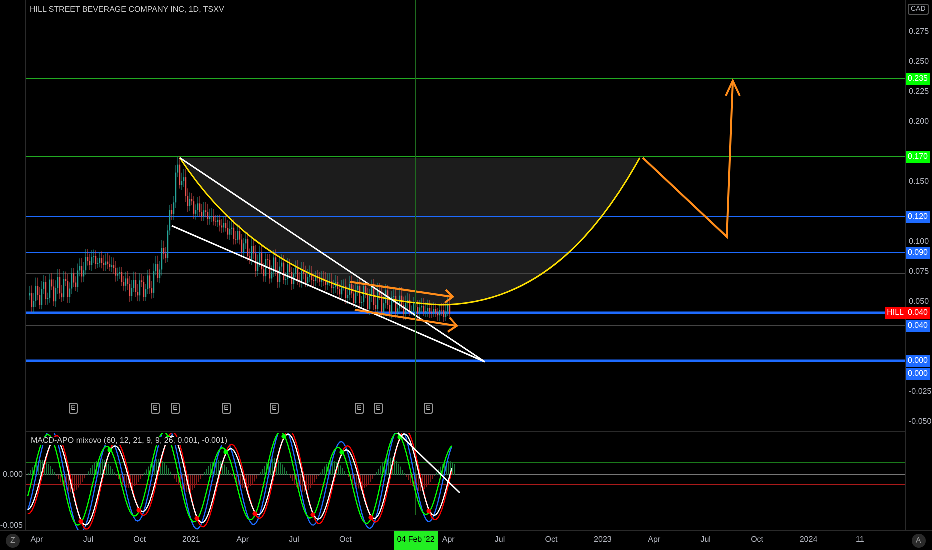 This screenshot has width=932, height=550. I want to click on price-axis-label: -0.050, so click(920, 422).